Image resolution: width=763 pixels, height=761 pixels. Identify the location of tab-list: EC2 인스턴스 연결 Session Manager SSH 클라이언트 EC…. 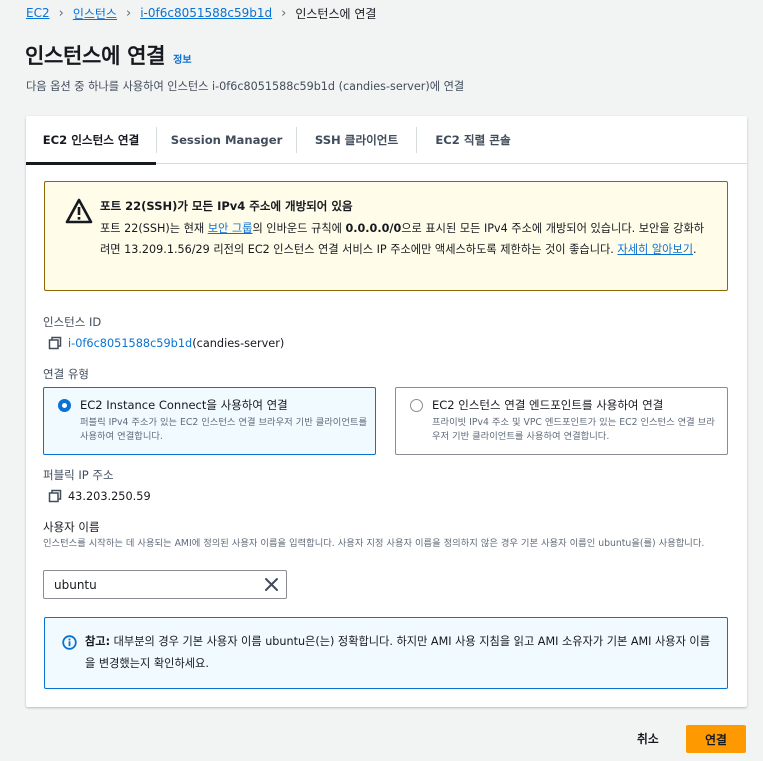
(386, 140).